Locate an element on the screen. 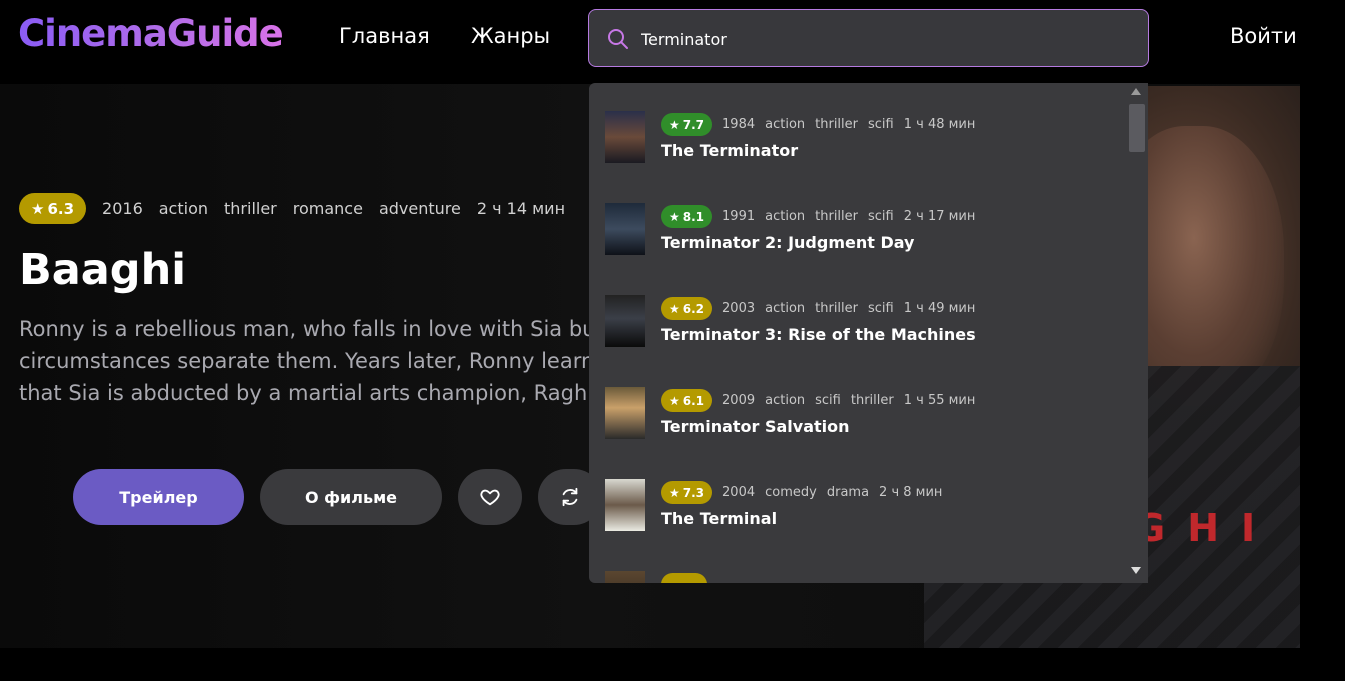 The width and height of the screenshot is (1345, 681). hero-genre: adventure is located at coordinates (419, 208).